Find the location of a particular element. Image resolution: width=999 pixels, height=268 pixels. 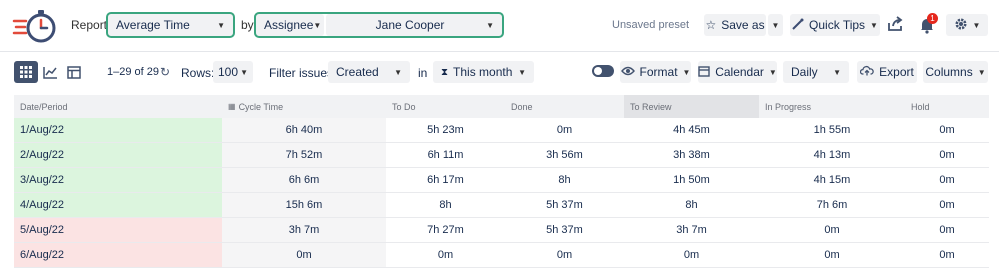

calendar-button: Calendar ▼ is located at coordinates (737, 72).